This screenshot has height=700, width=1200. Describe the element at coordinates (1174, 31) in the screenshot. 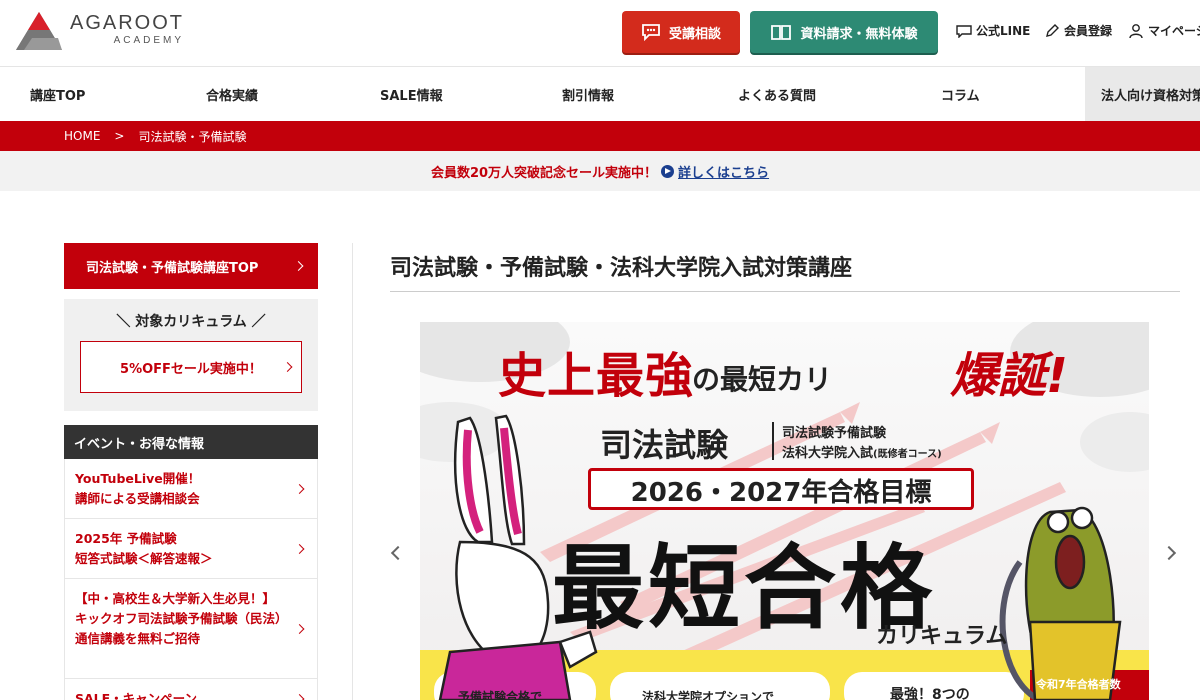

I see `mypage-label: マイページ` at that location.